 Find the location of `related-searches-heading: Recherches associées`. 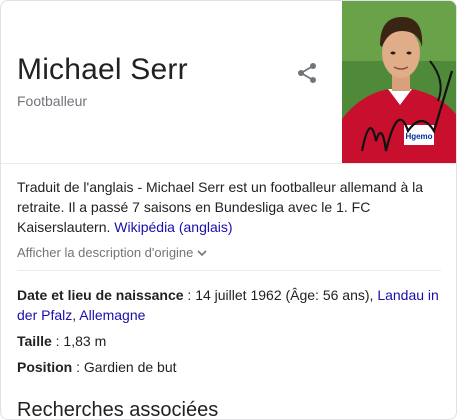

related-searches-heading: Recherches associées is located at coordinates (118, 409).